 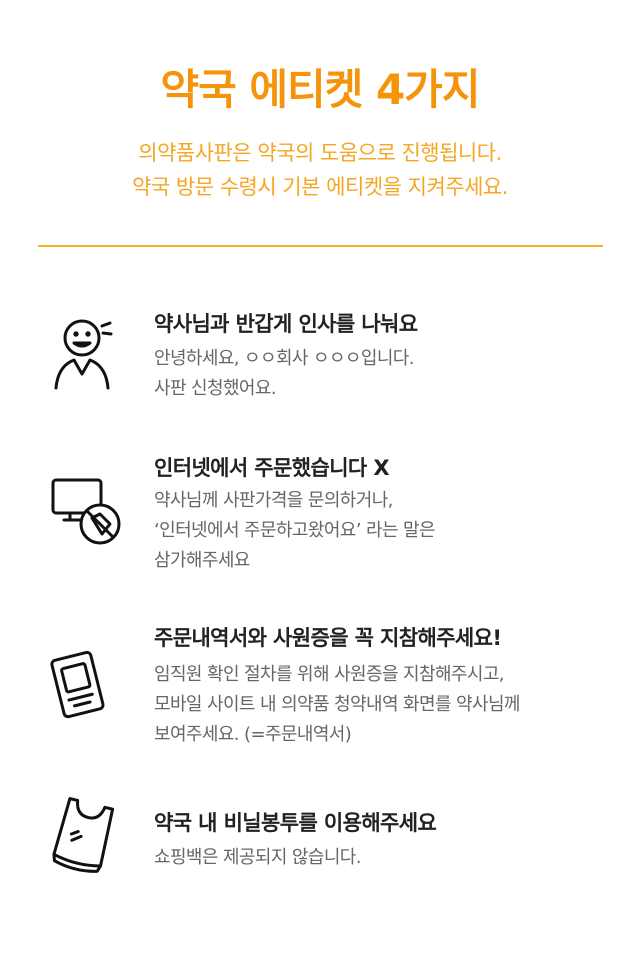 I want to click on description-line: 보여주세요. (=주문내역서), so click(x=253, y=734).